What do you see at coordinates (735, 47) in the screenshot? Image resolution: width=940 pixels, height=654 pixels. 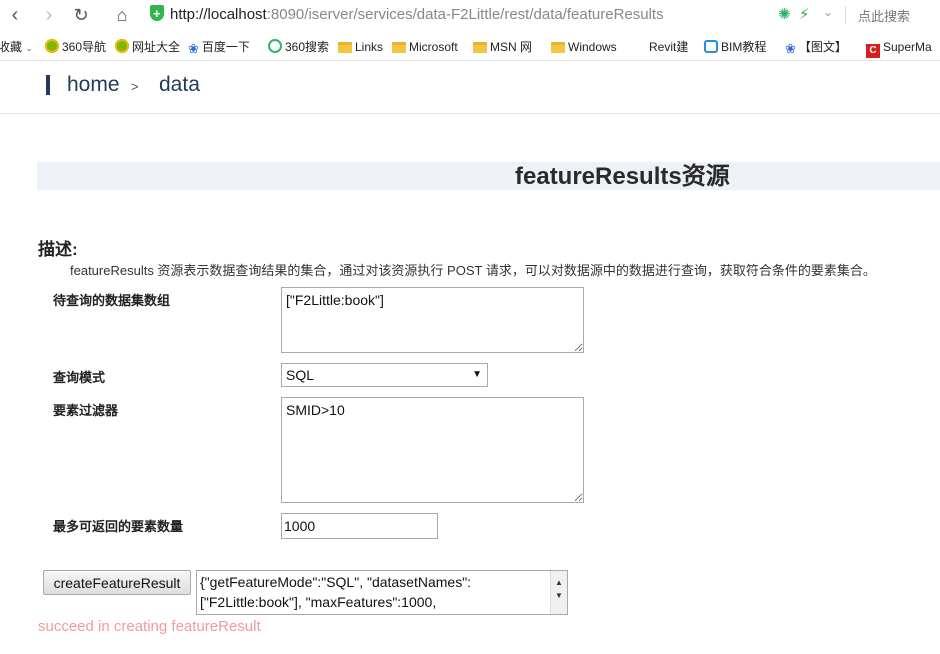 I see `bookmark-bim: BIM教程` at bounding box center [735, 47].